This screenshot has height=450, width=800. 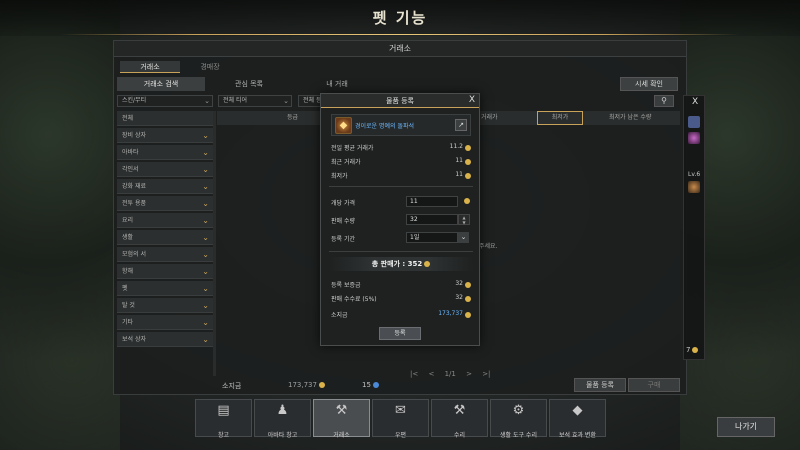 I want to click on price-label: 개당 가격, so click(x=343, y=203).